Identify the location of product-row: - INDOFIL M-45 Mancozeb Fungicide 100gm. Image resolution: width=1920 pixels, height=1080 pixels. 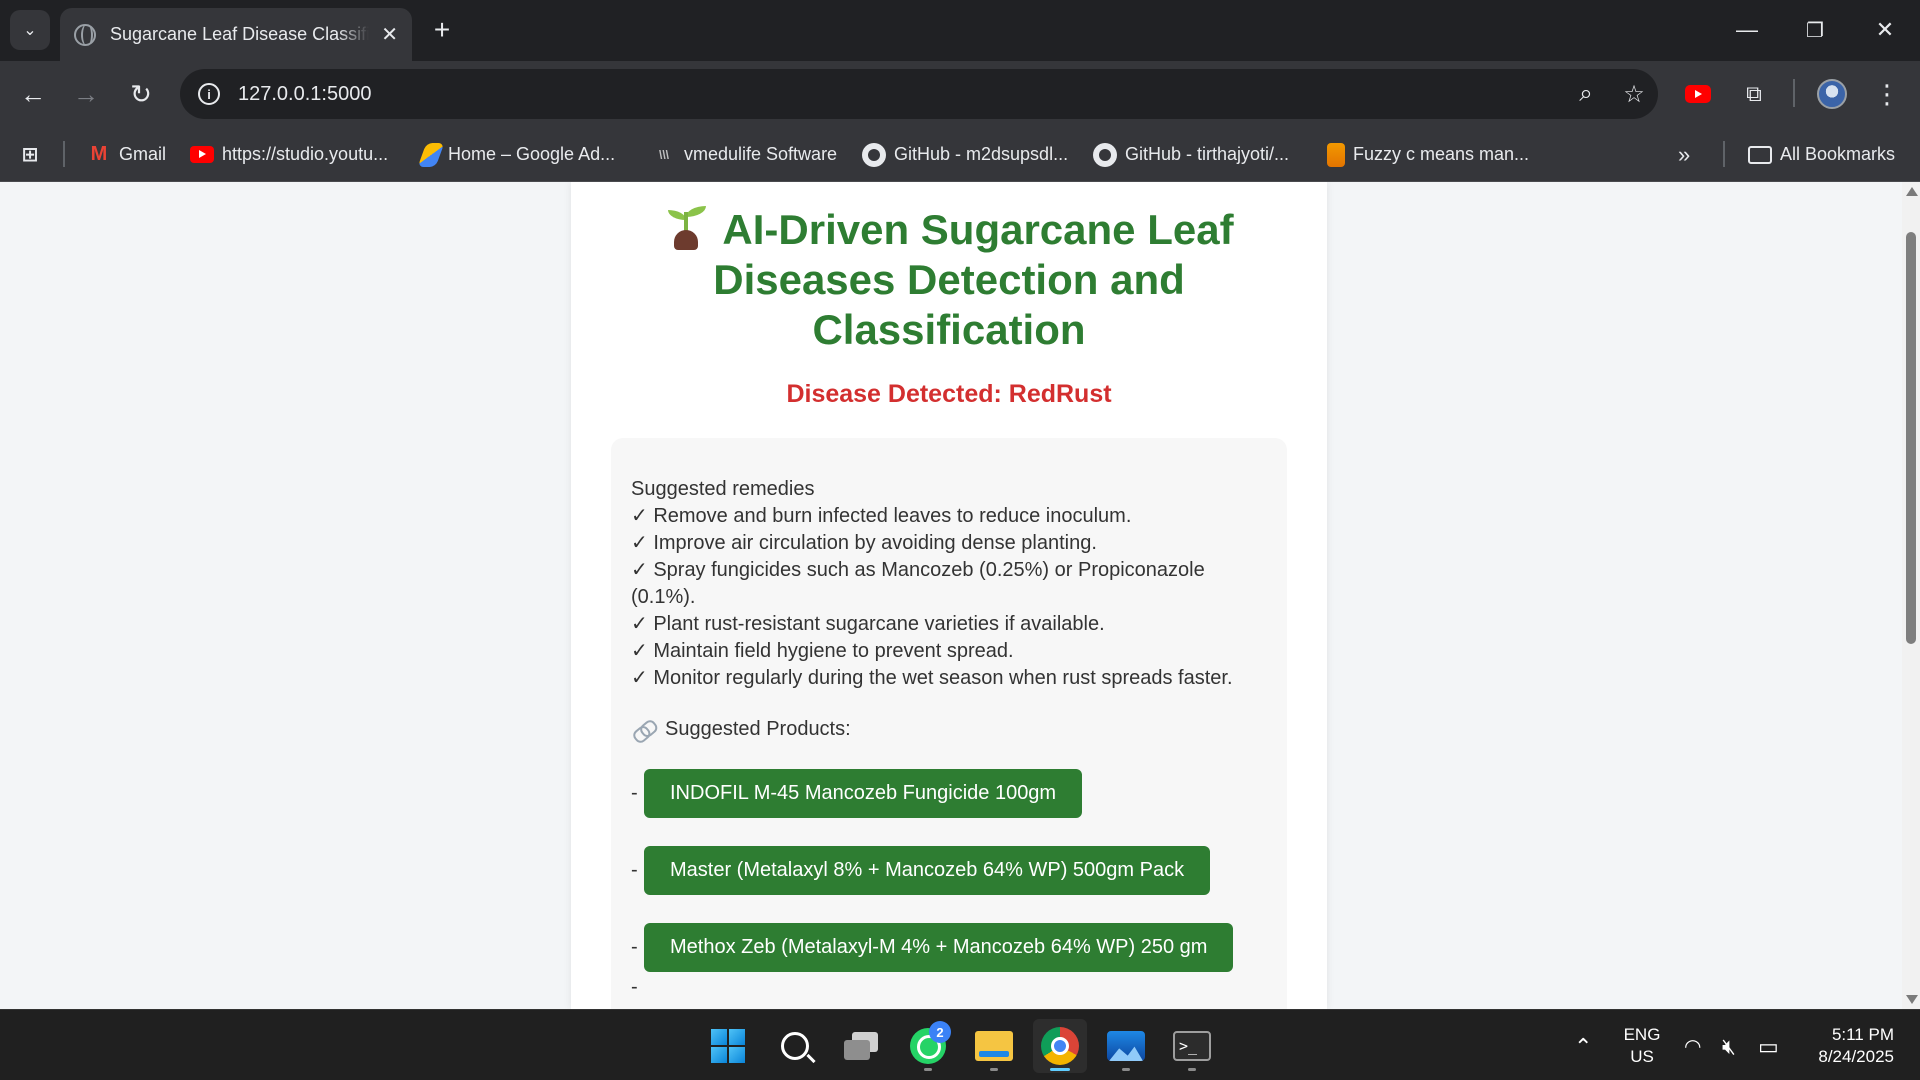
(949, 793).